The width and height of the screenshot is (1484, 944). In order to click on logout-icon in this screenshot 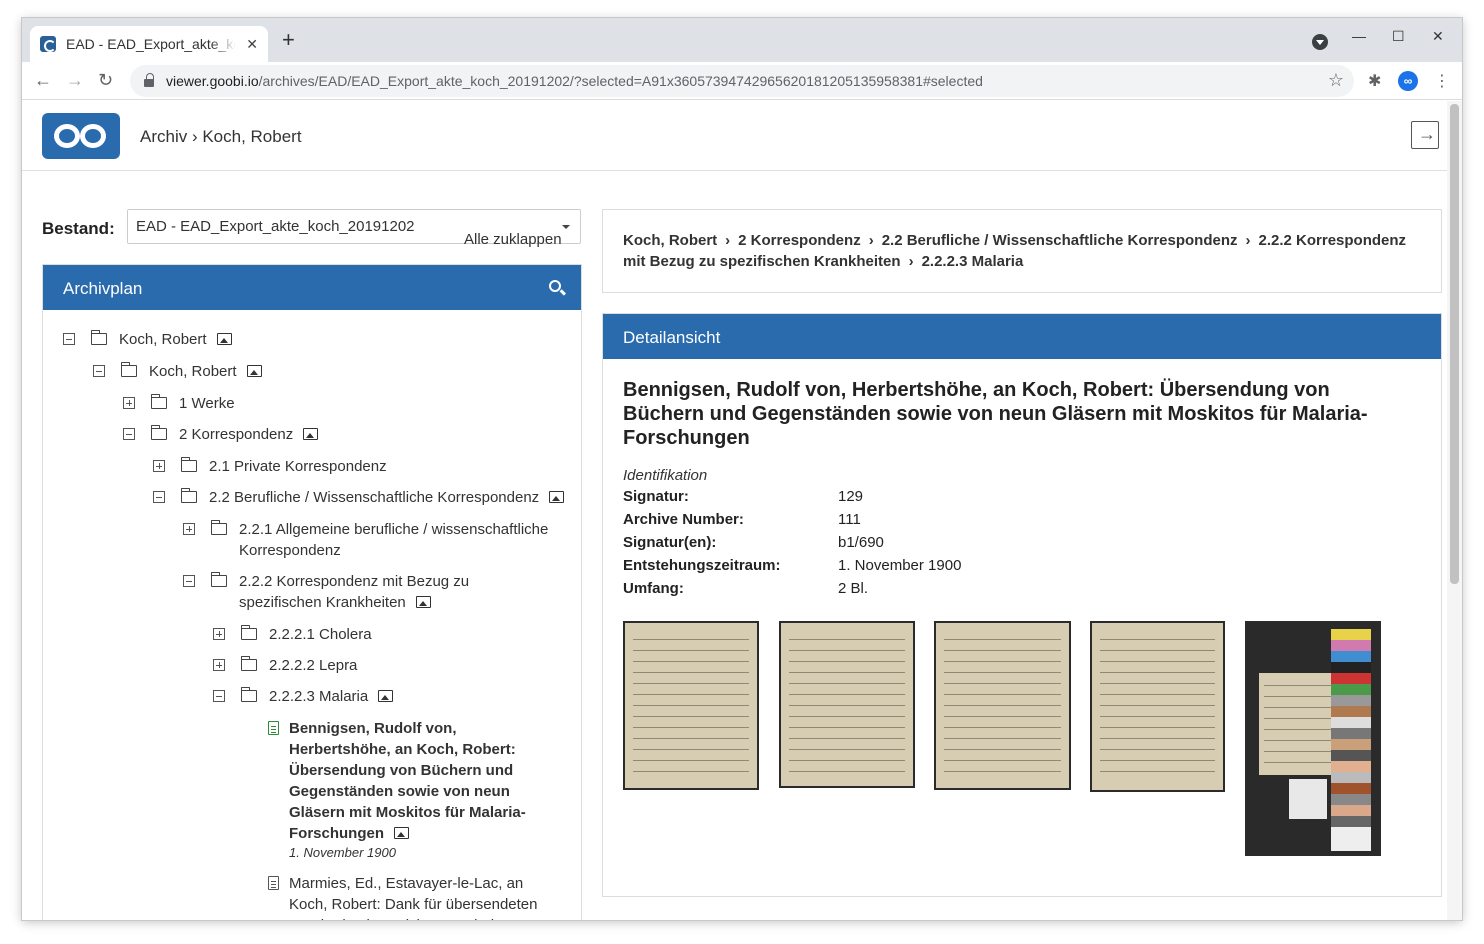, I will do `click(1425, 135)`.